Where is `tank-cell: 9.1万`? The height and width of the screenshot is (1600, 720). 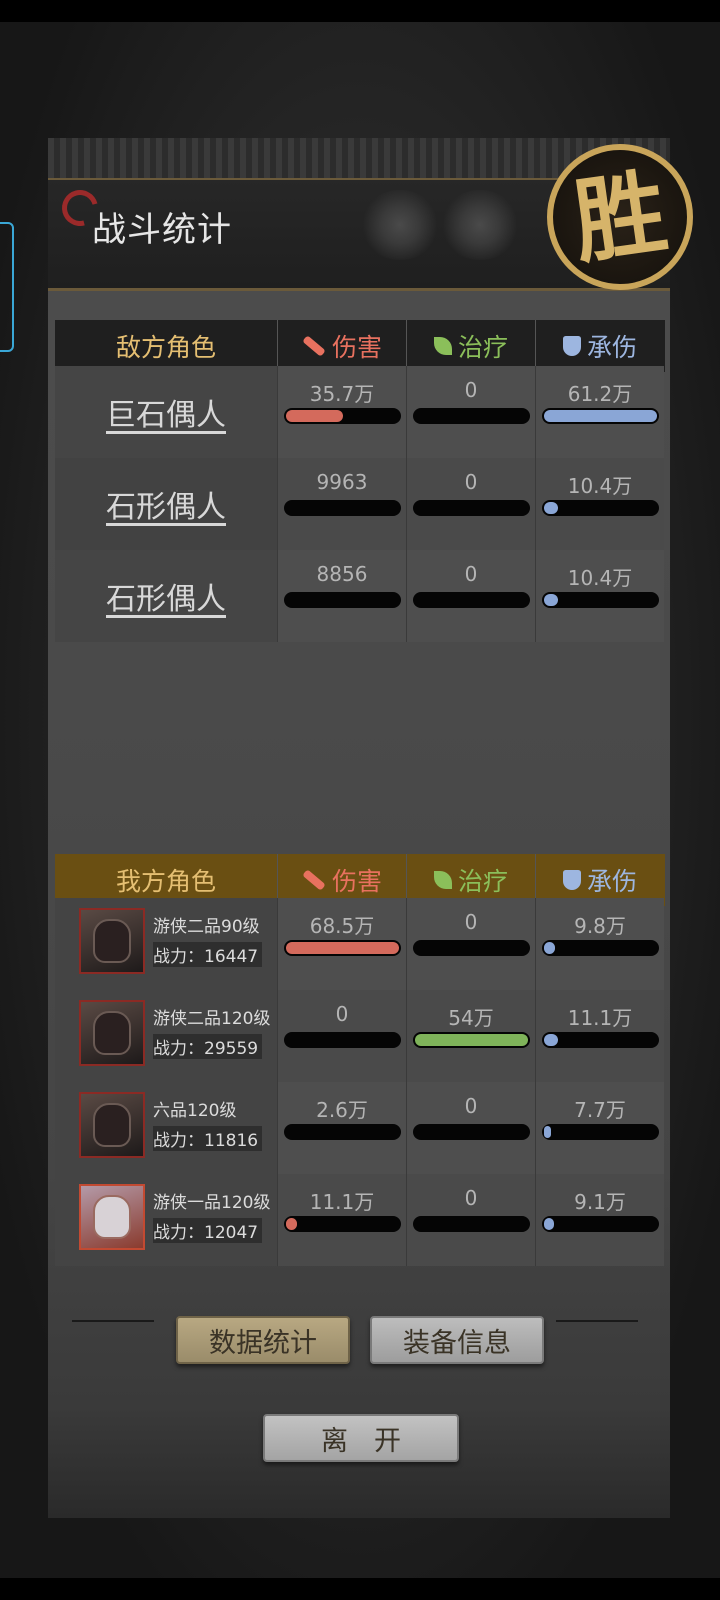
tank-cell: 9.1万 is located at coordinates (599, 1220).